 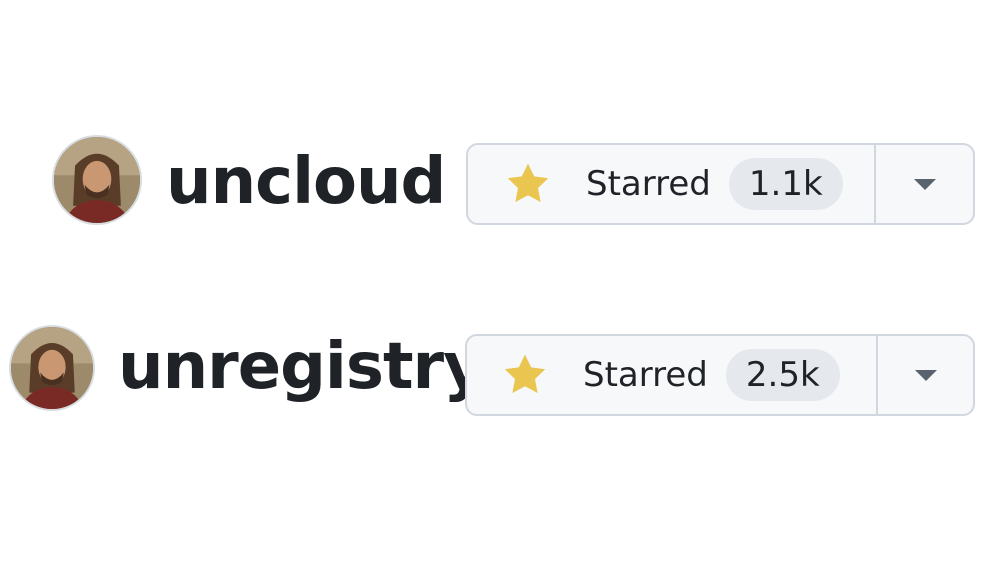 What do you see at coordinates (306, 182) in the screenshot?
I see `repo-name: uncloud` at bounding box center [306, 182].